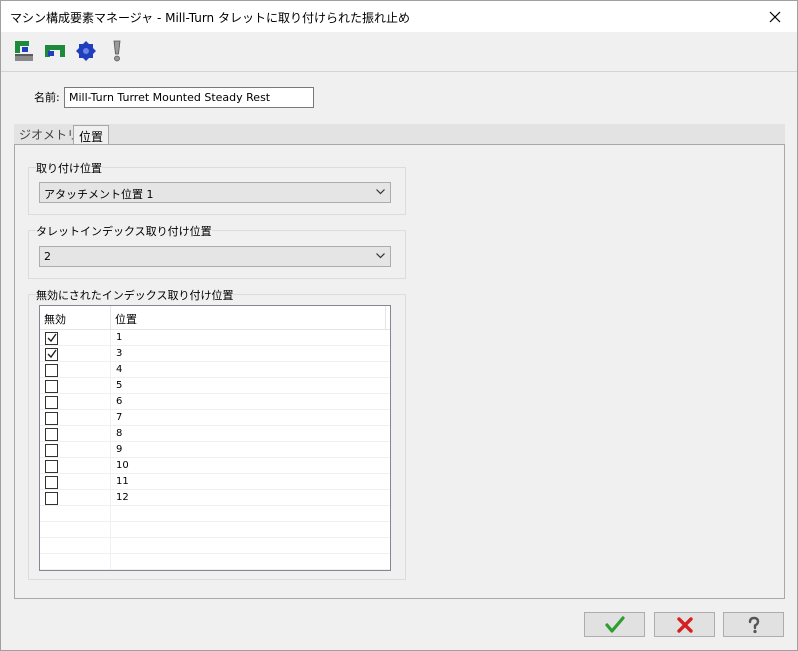 Image resolution: width=798 pixels, height=651 pixels. I want to click on disabled-indexes-label: 無効にされたインデックス取り付け位置, so click(135, 295).